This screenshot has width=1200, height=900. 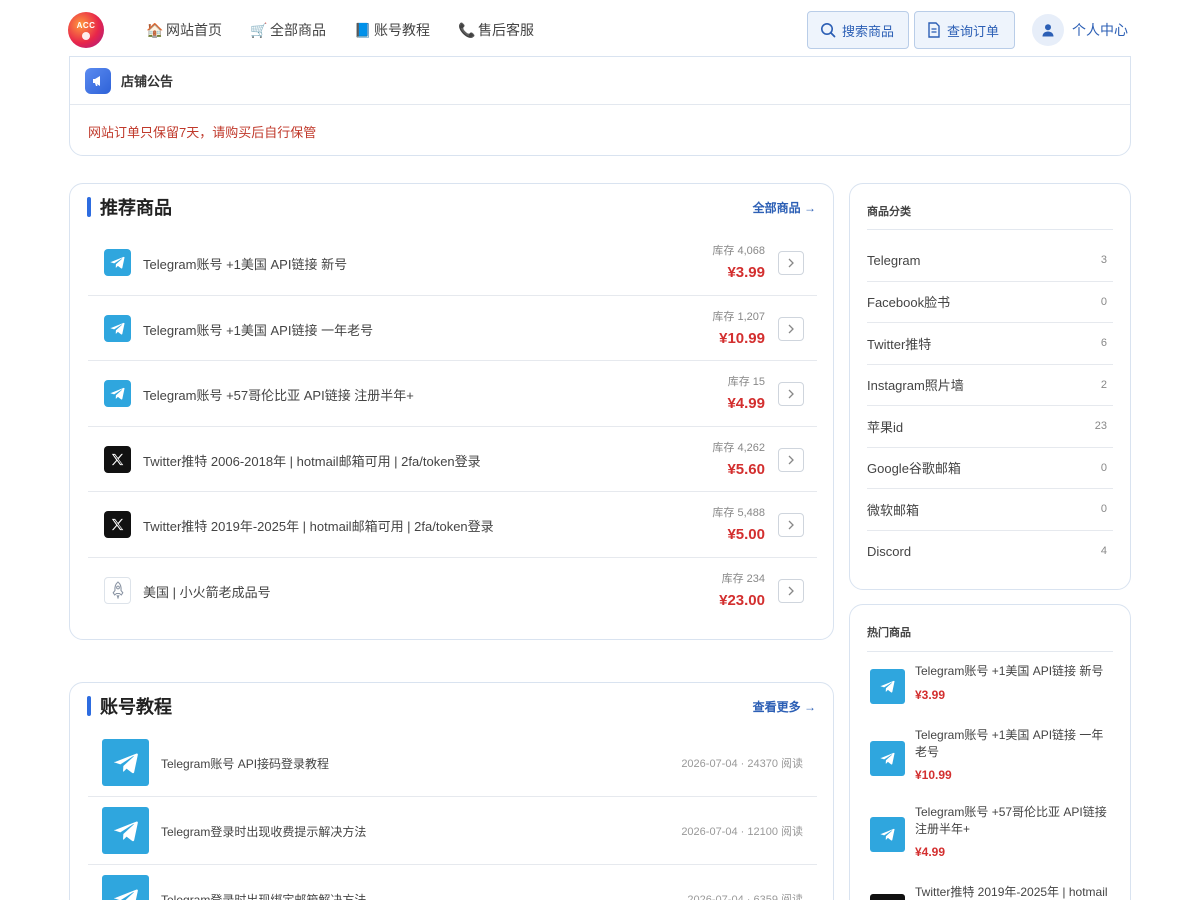 What do you see at coordinates (1009, 671) in the screenshot?
I see `hot-product-name: Telegram账号 +1美国 API链接 新号` at bounding box center [1009, 671].